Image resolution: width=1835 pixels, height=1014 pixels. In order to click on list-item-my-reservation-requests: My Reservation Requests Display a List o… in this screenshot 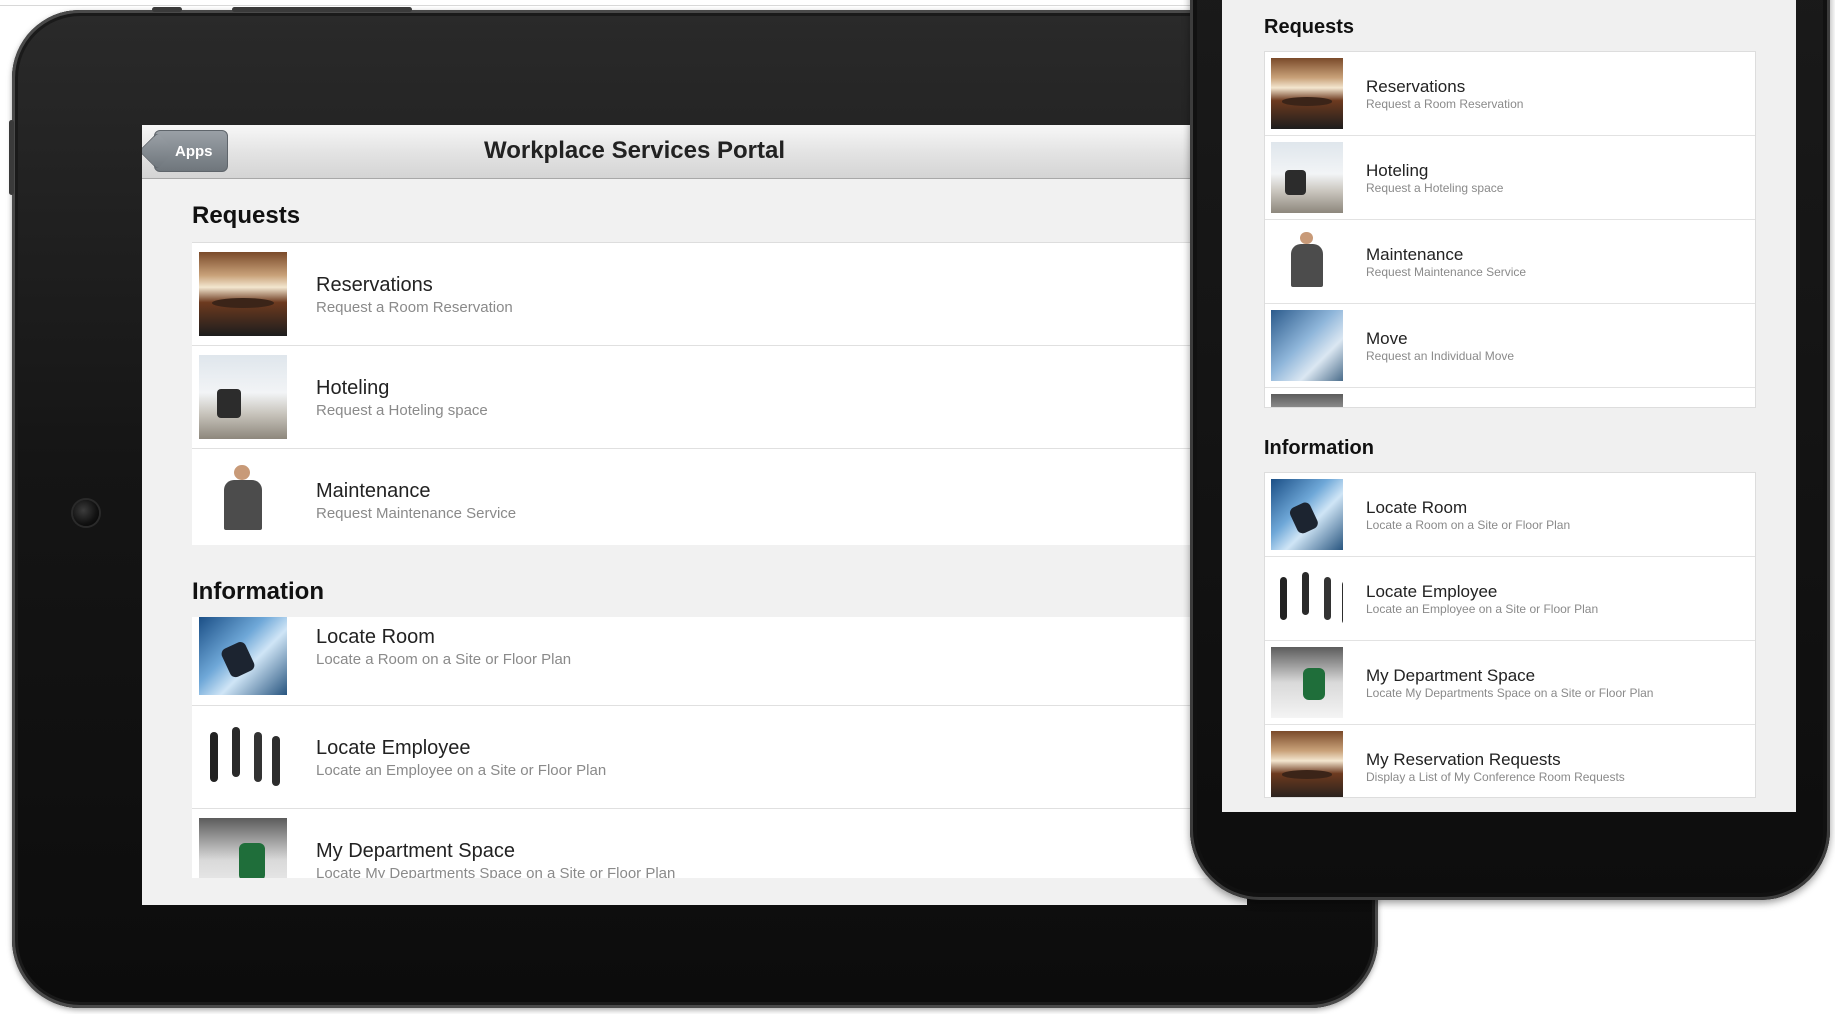, I will do `click(1510, 761)`.